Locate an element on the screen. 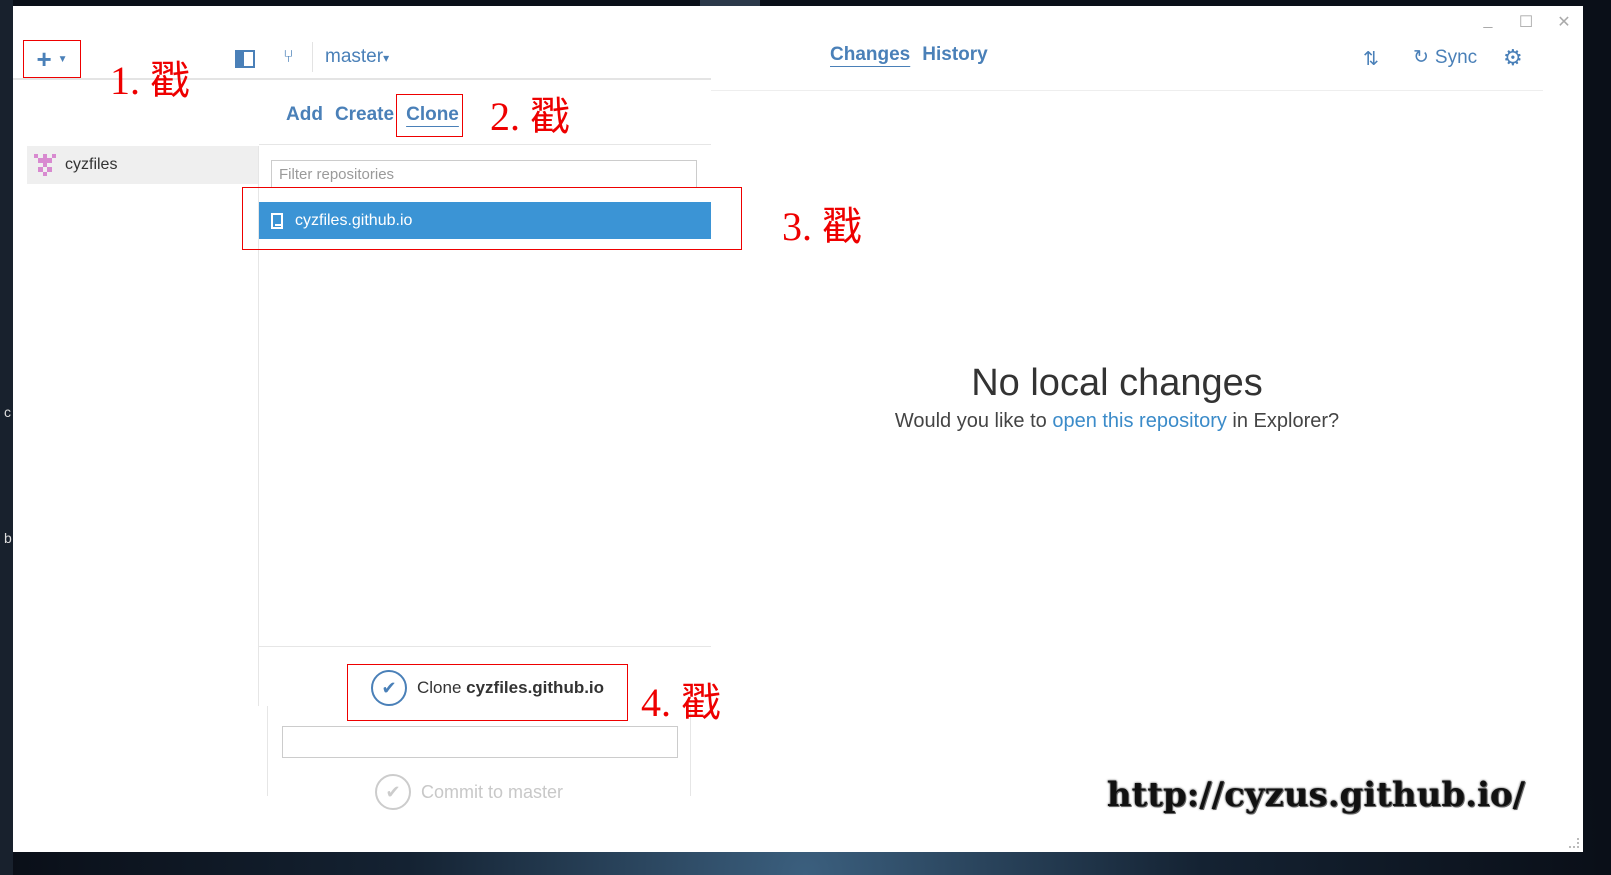 The image size is (1611, 875). open-repository-link: open this repository is located at coordinates (1139, 421).